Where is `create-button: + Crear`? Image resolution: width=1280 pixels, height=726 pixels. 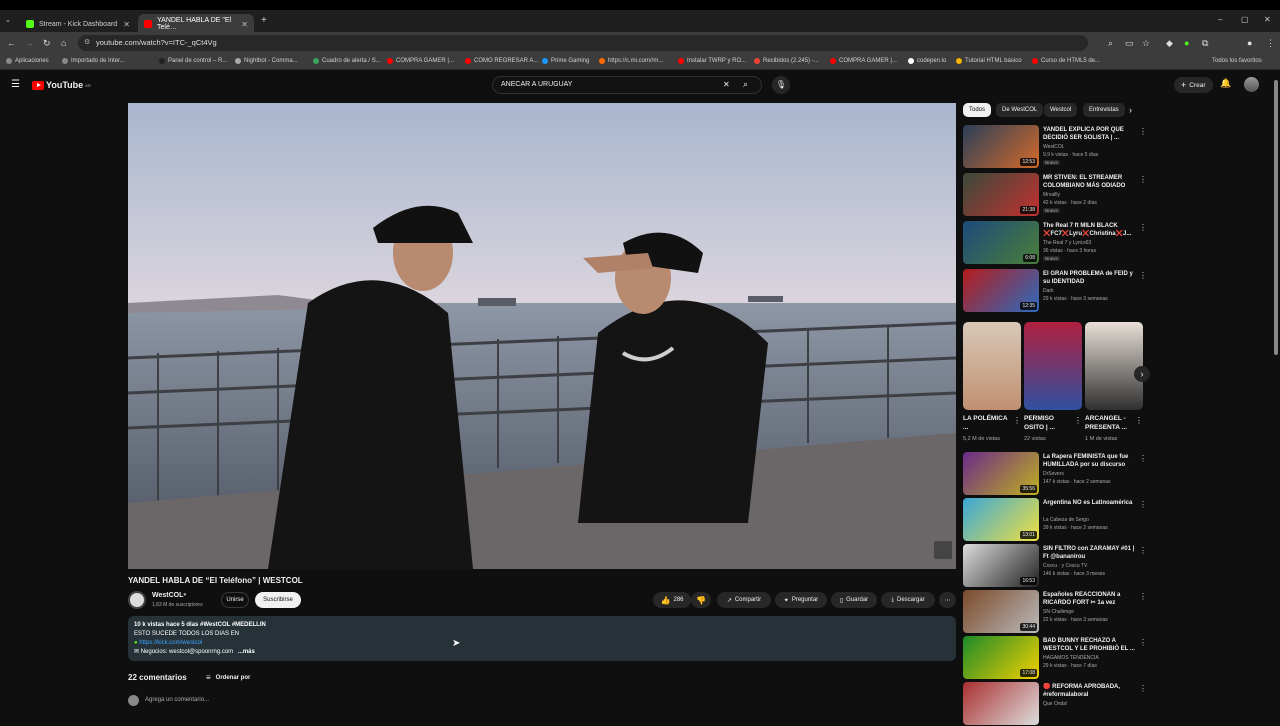
create-button: + Crear is located at coordinates (1193, 85).